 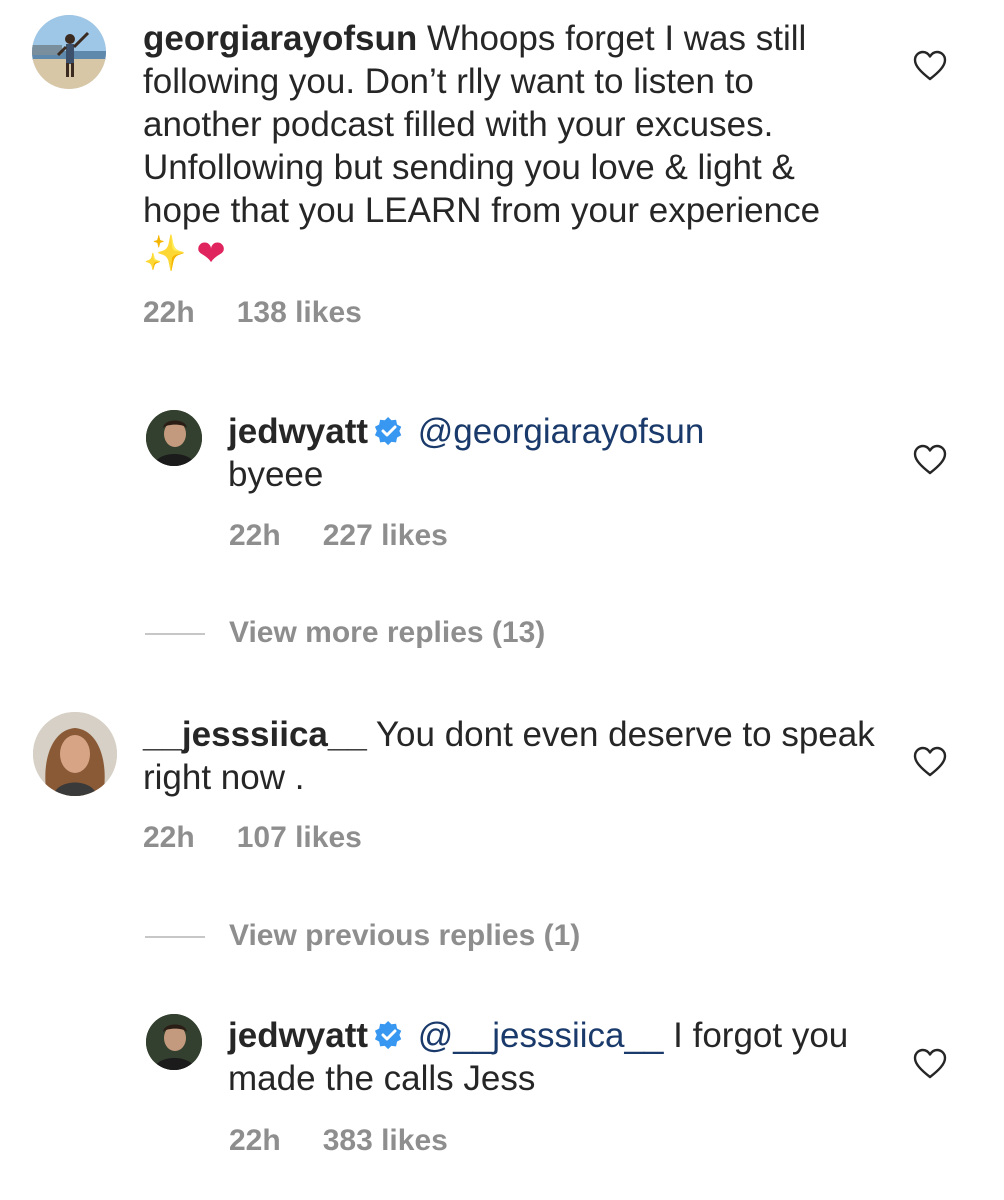 What do you see at coordinates (561, 431) in the screenshot?
I see `mention-link: @georgiarayofsun` at bounding box center [561, 431].